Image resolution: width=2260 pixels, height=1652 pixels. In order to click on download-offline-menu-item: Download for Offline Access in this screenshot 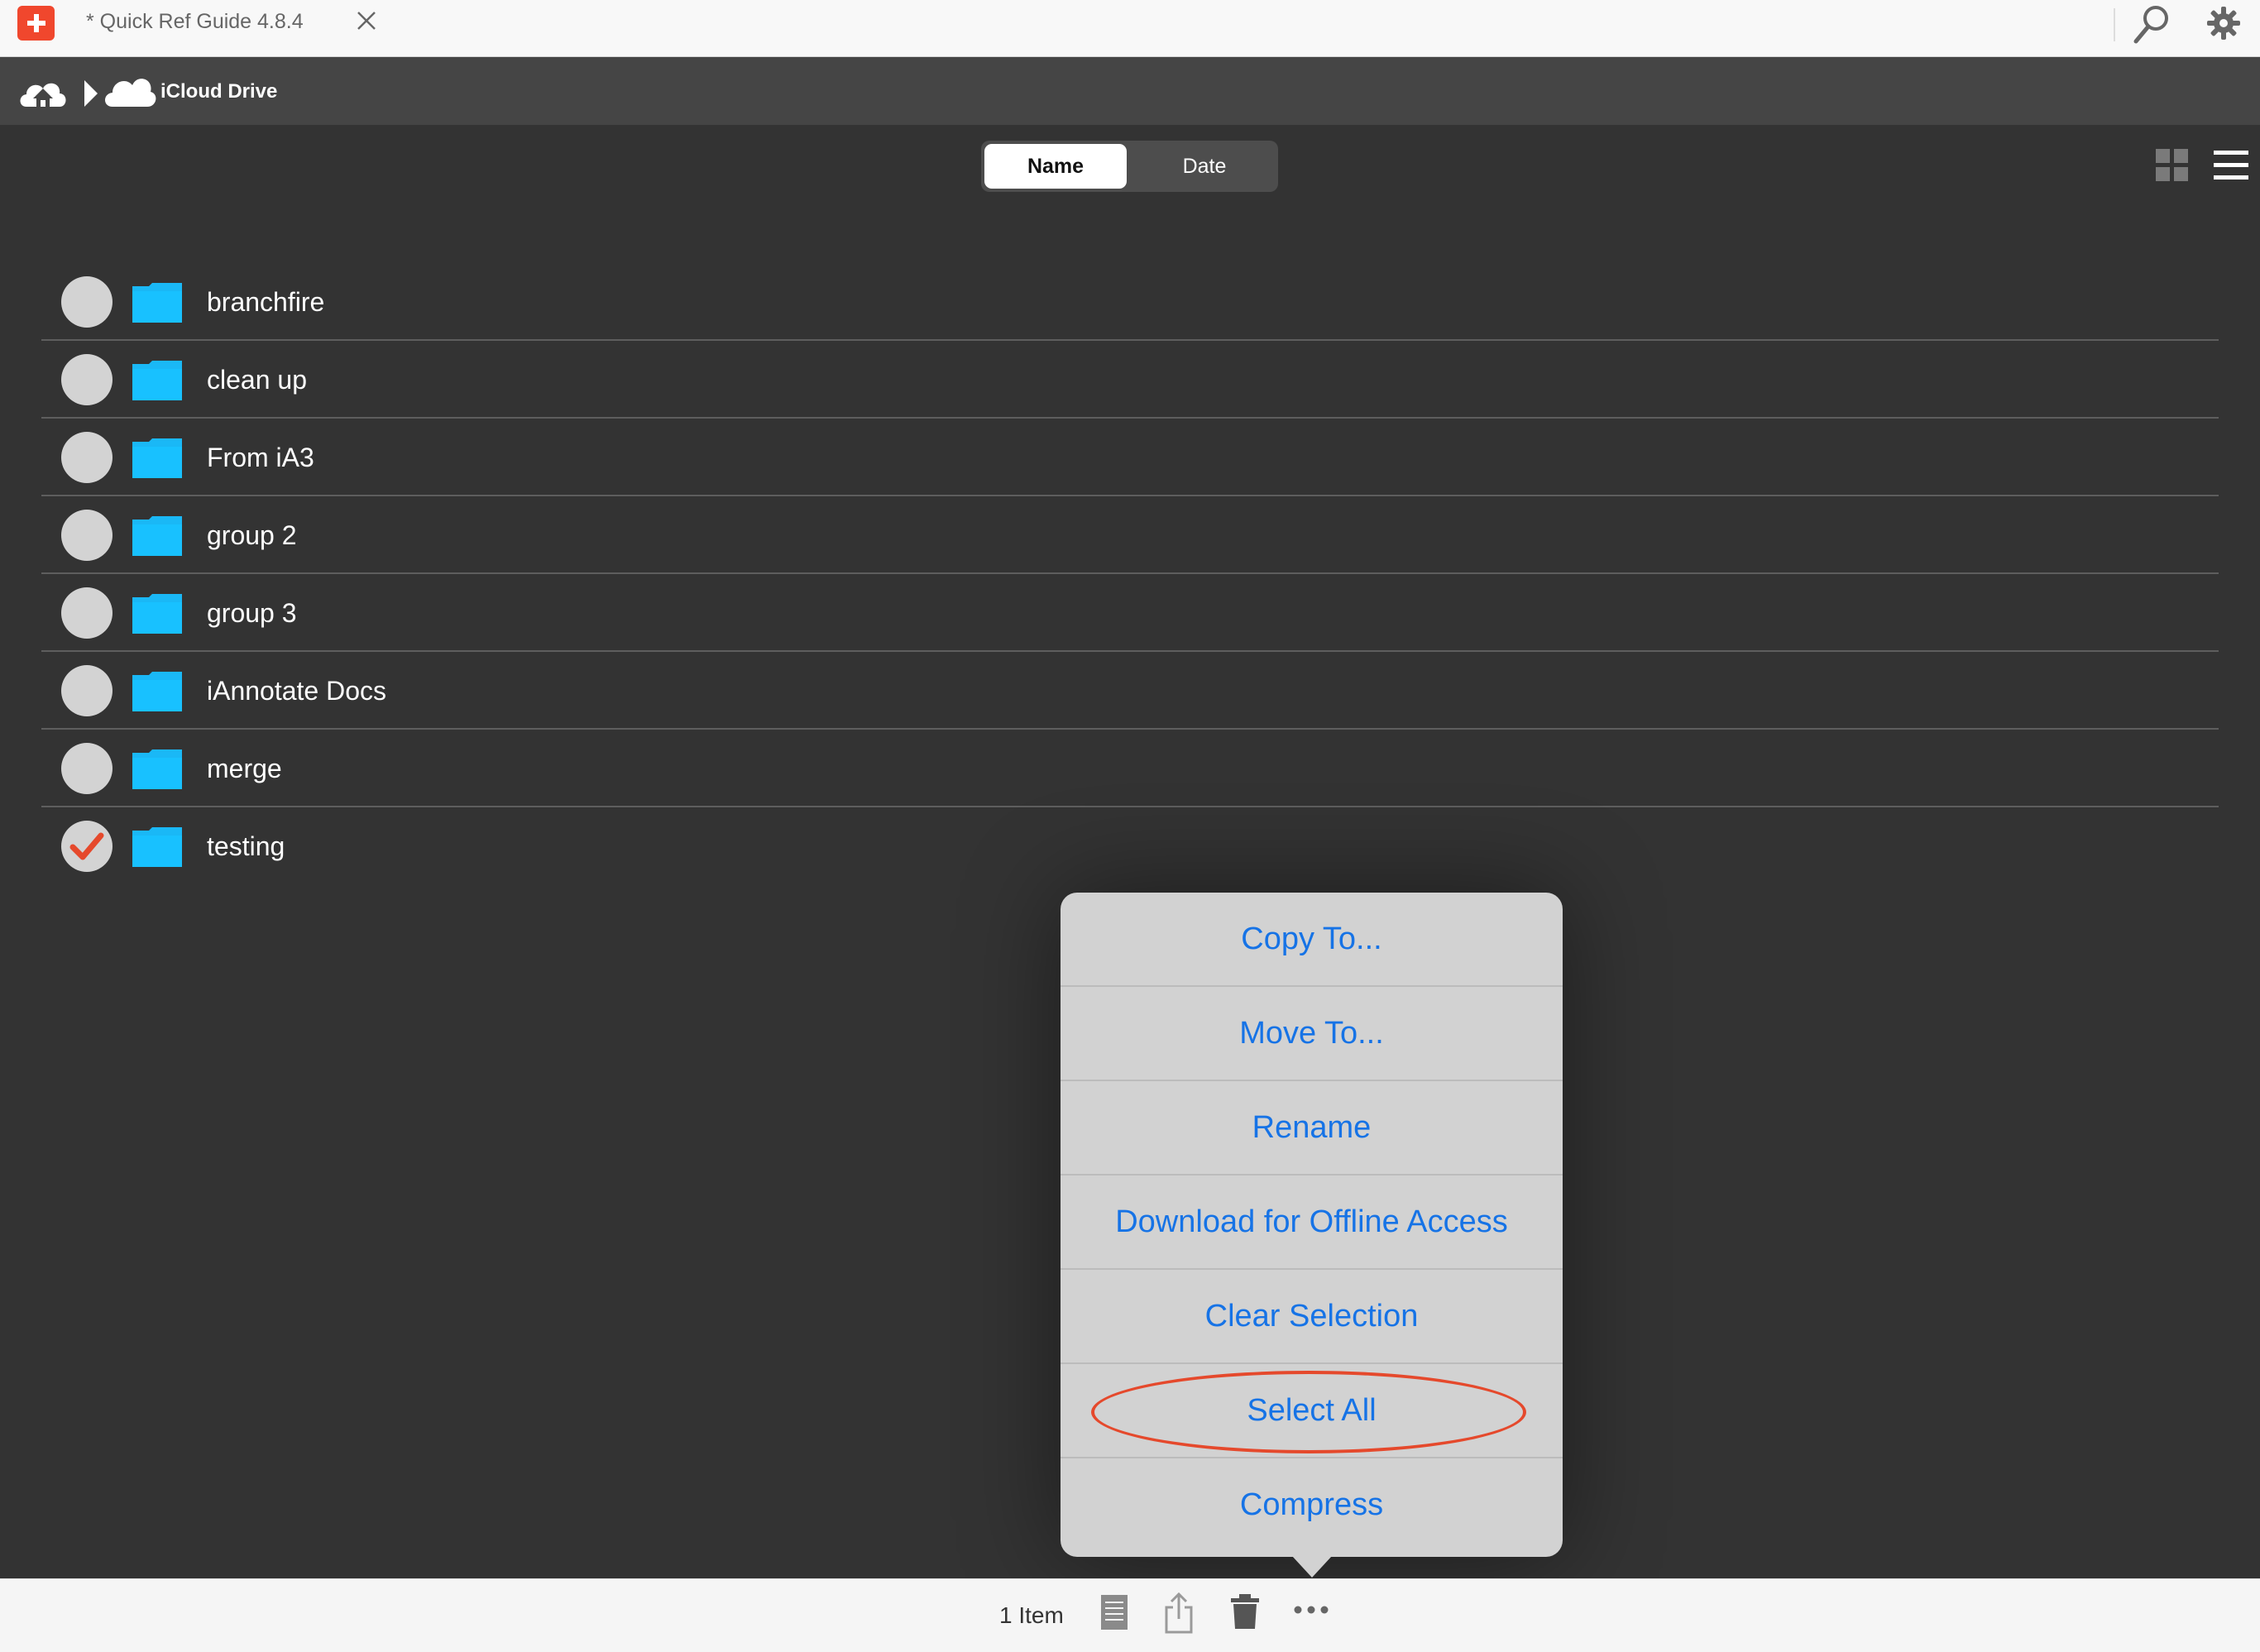, I will do `click(1312, 1223)`.